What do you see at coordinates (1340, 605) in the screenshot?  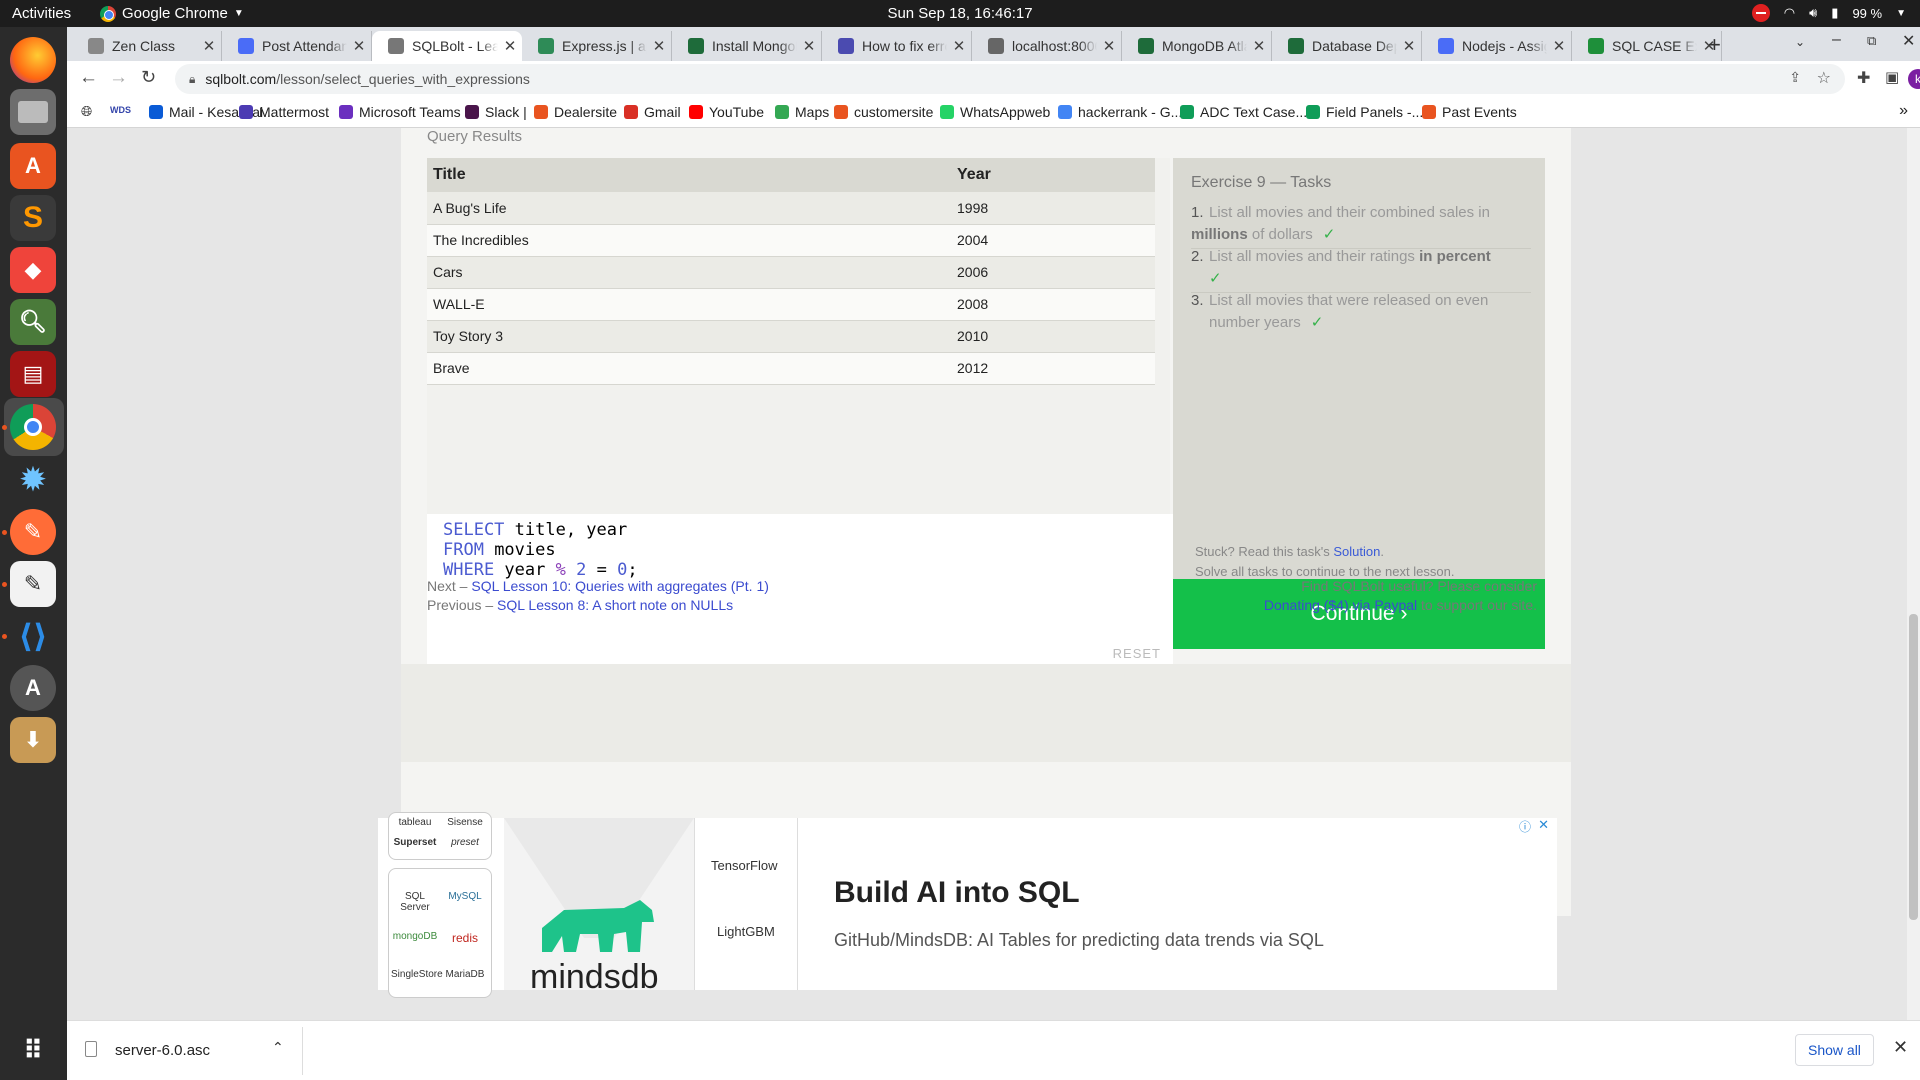 I see `donate-link: Donating ($4) via Paypal` at bounding box center [1340, 605].